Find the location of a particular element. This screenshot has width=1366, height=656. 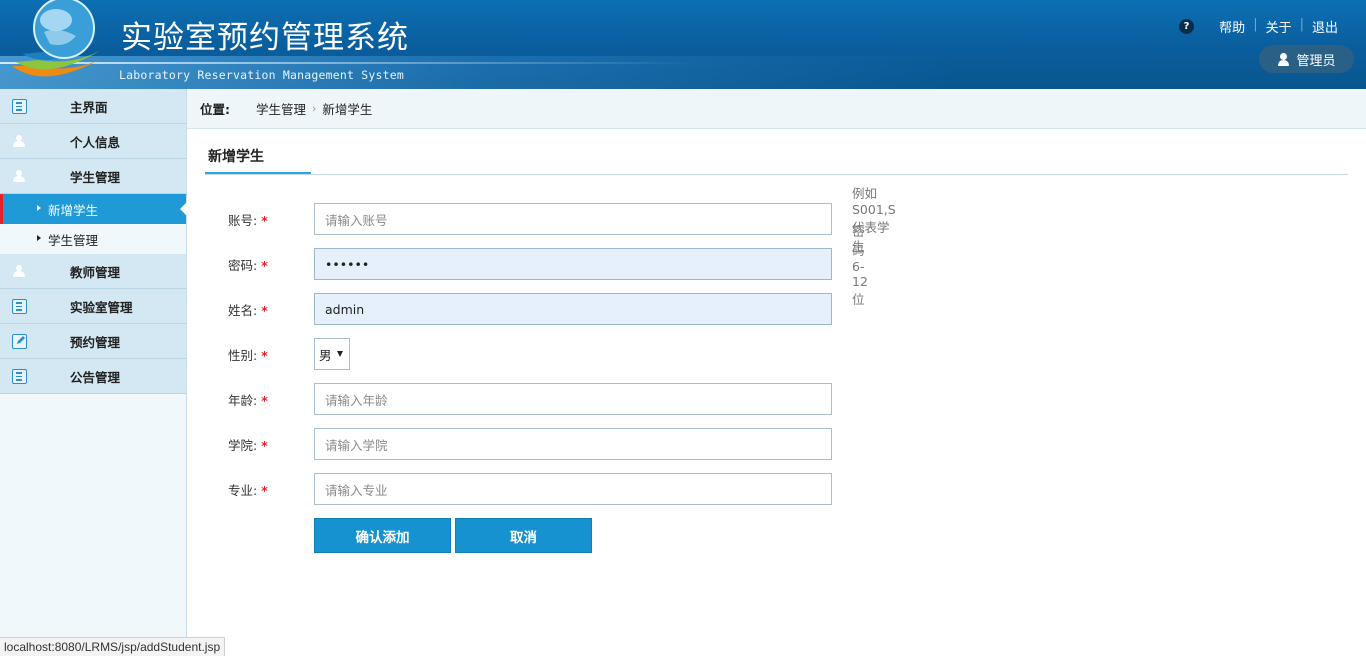

app-subtitle: Laboratory Reservation Management System is located at coordinates (261, 75).